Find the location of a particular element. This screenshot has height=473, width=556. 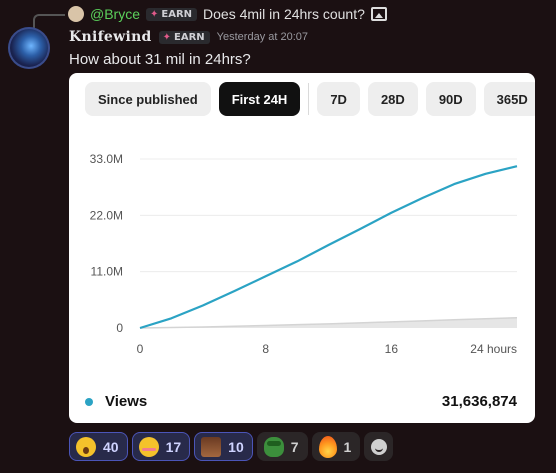

add-reaction-button is located at coordinates (379, 446).